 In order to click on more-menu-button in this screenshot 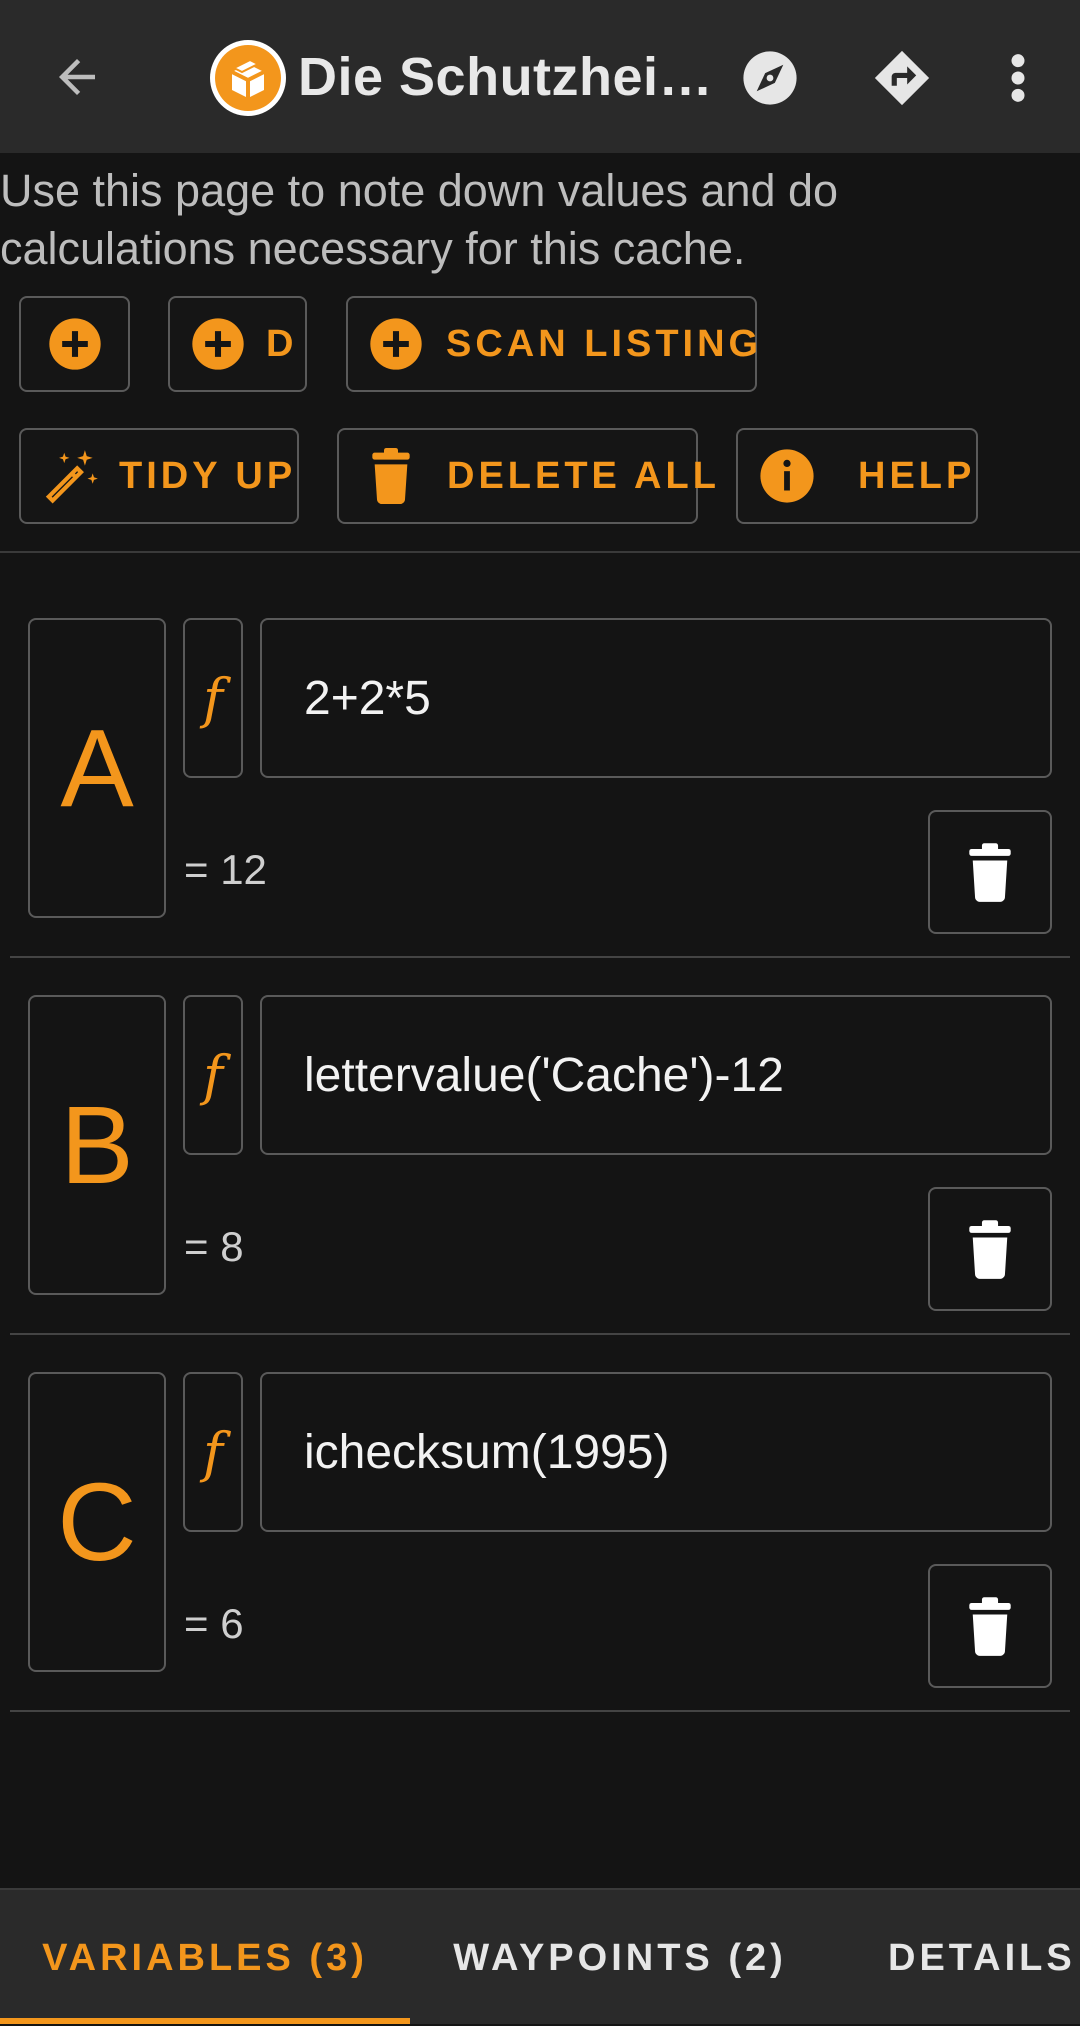, I will do `click(1018, 78)`.